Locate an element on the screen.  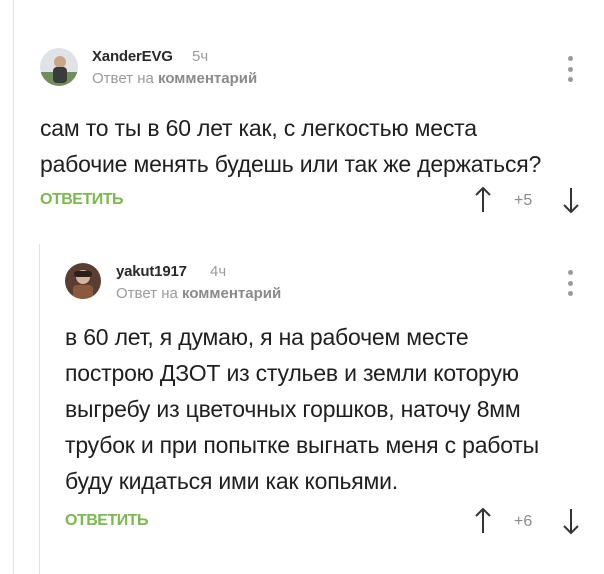
comment-line: в 60 лет, я думаю, я на рабочем месте is located at coordinates (267, 337).